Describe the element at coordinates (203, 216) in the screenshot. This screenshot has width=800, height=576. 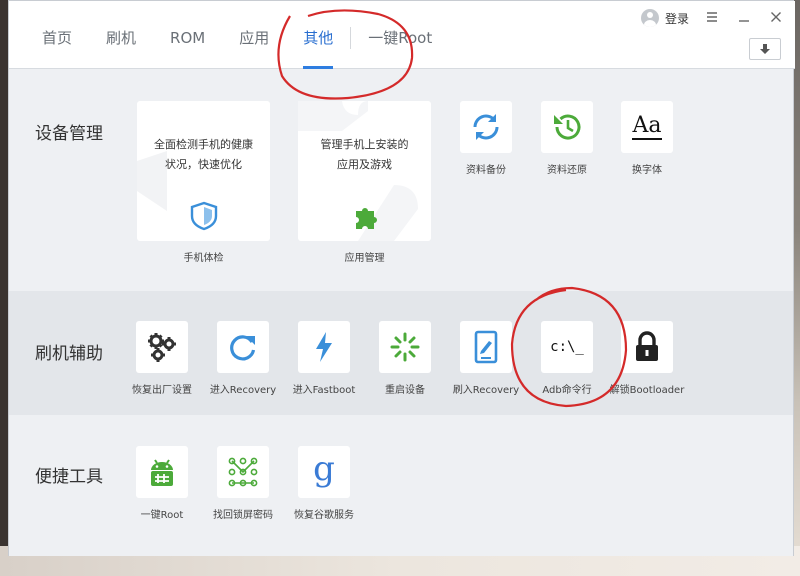
I see `shield-icon` at that location.